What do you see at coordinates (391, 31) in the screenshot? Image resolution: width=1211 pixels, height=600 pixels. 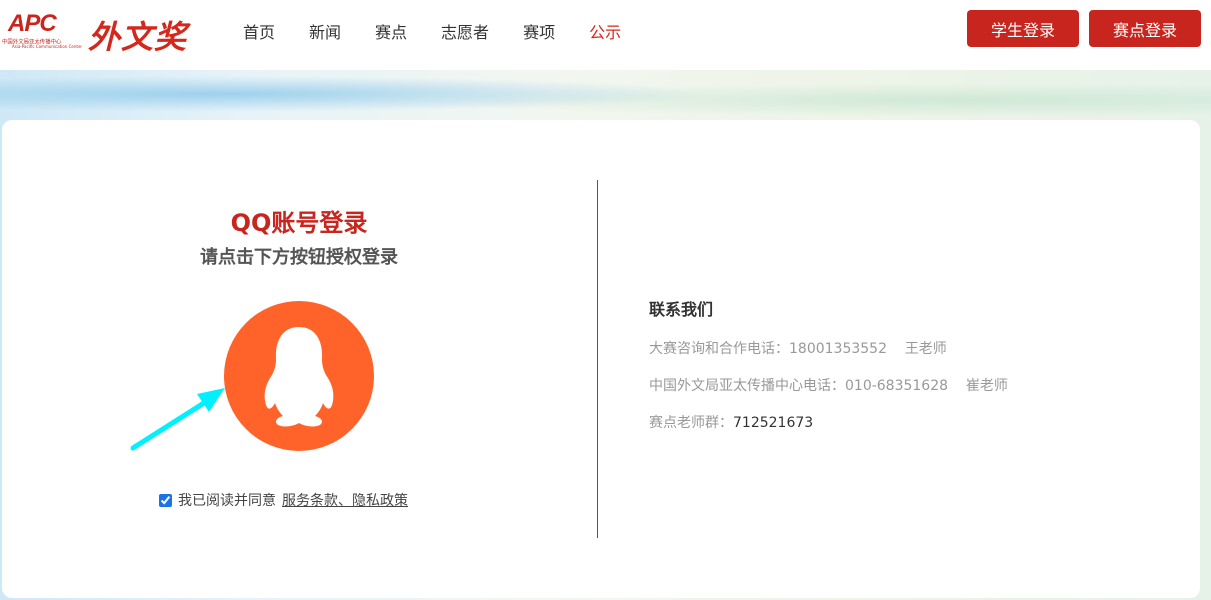 I see `nav-item-venues: 赛点` at bounding box center [391, 31].